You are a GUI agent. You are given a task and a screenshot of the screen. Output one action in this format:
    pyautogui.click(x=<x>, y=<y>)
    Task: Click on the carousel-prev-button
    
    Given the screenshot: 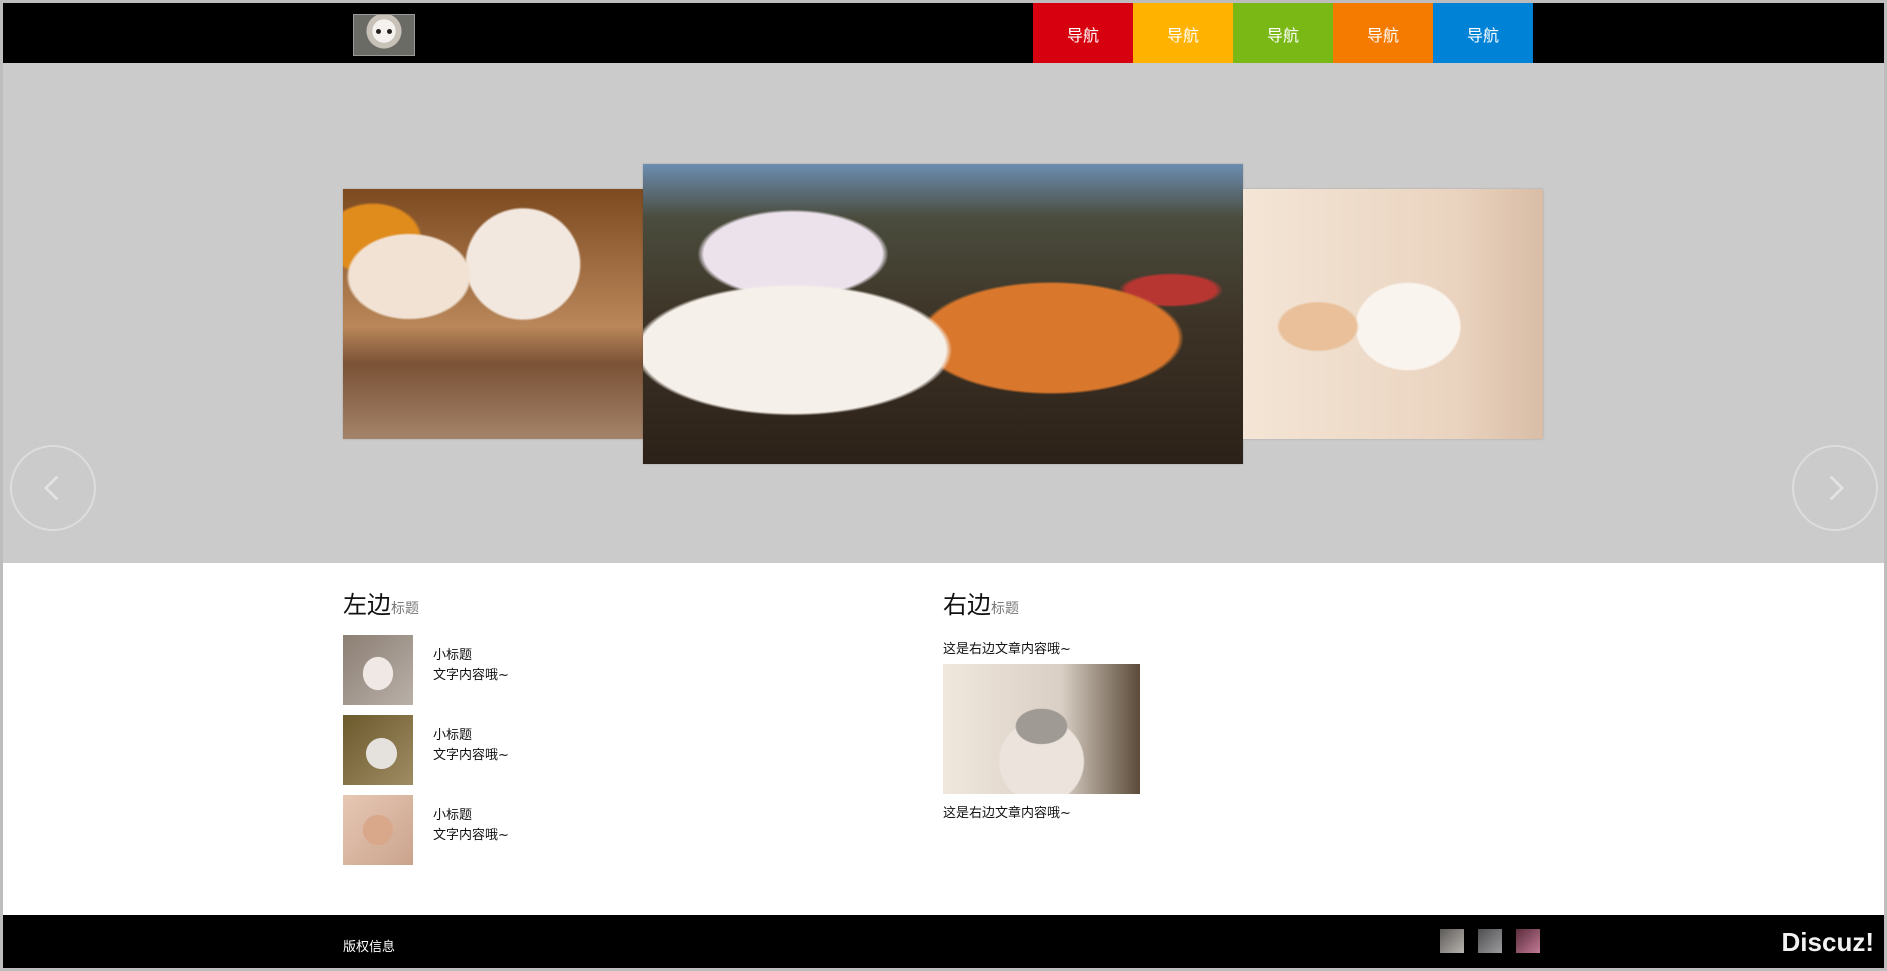 What is the action you would take?
    pyautogui.click(x=53, y=488)
    